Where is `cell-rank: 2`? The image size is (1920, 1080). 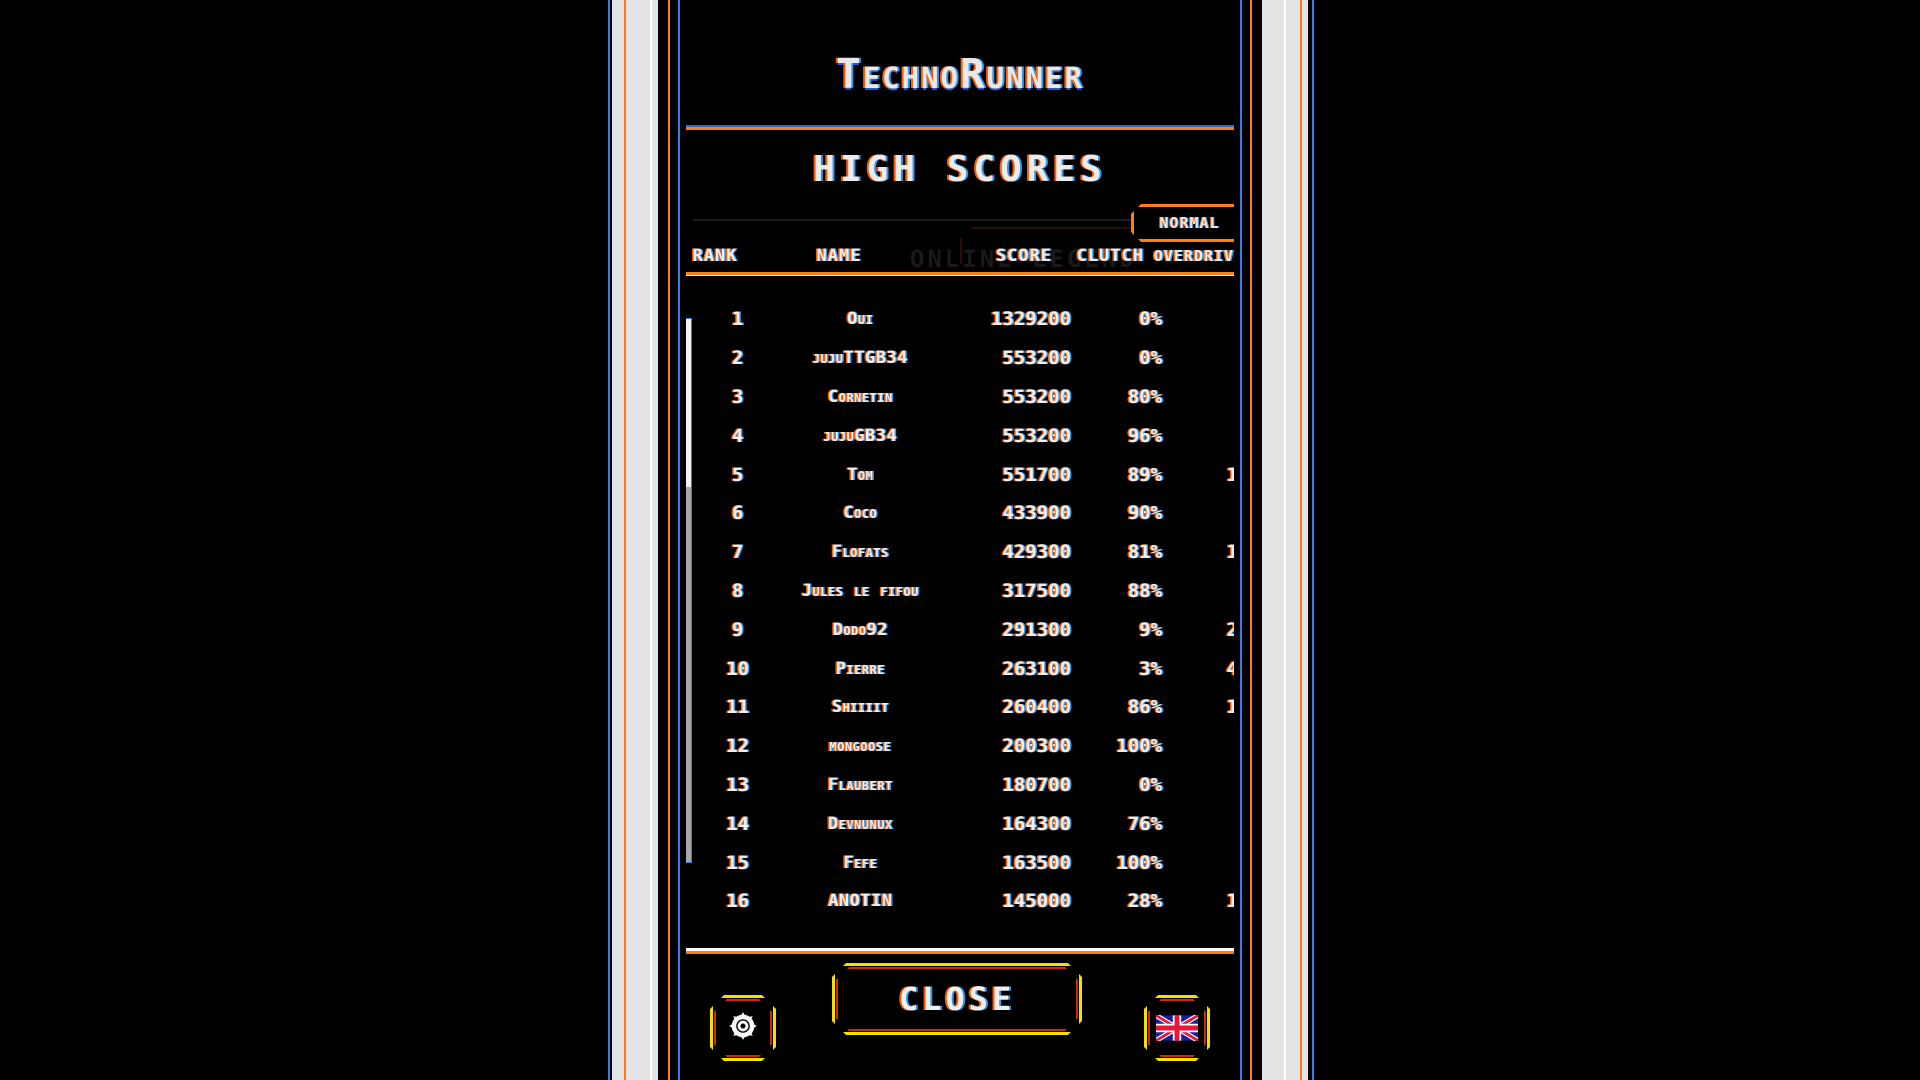 cell-rank: 2 is located at coordinates (737, 358).